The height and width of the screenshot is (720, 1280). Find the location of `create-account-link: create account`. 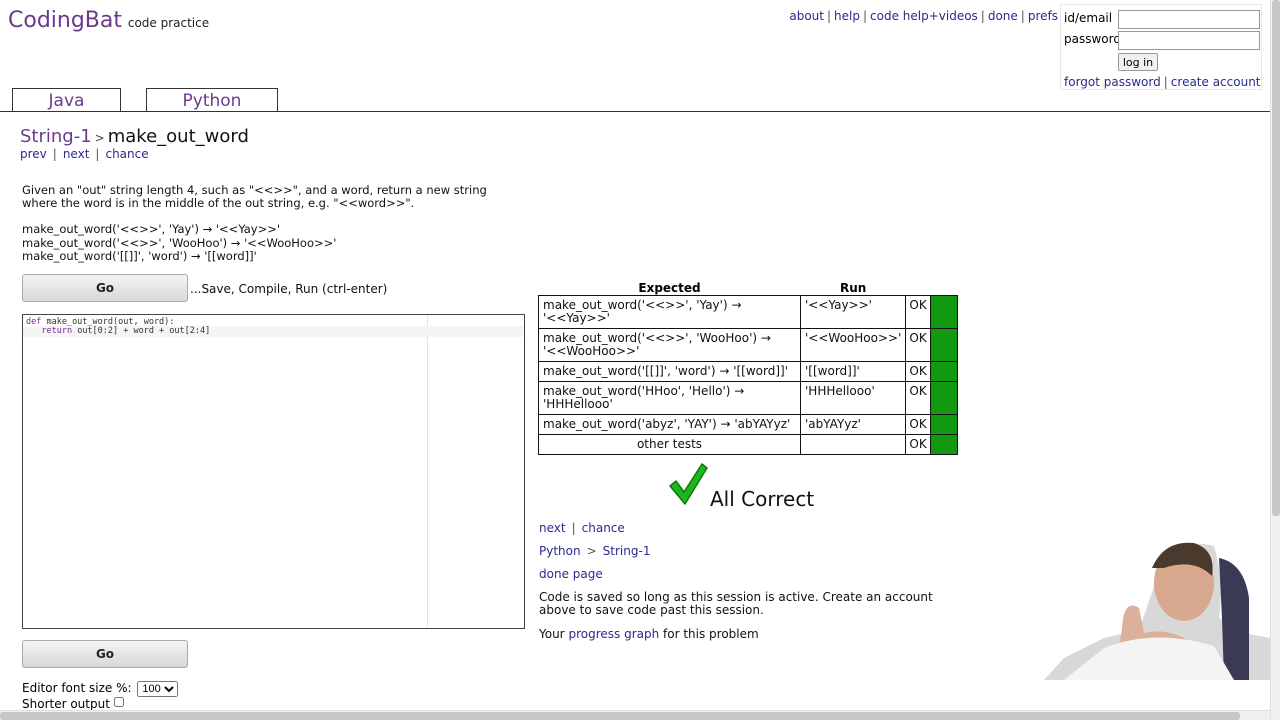

create-account-link: create account is located at coordinates (1216, 82).